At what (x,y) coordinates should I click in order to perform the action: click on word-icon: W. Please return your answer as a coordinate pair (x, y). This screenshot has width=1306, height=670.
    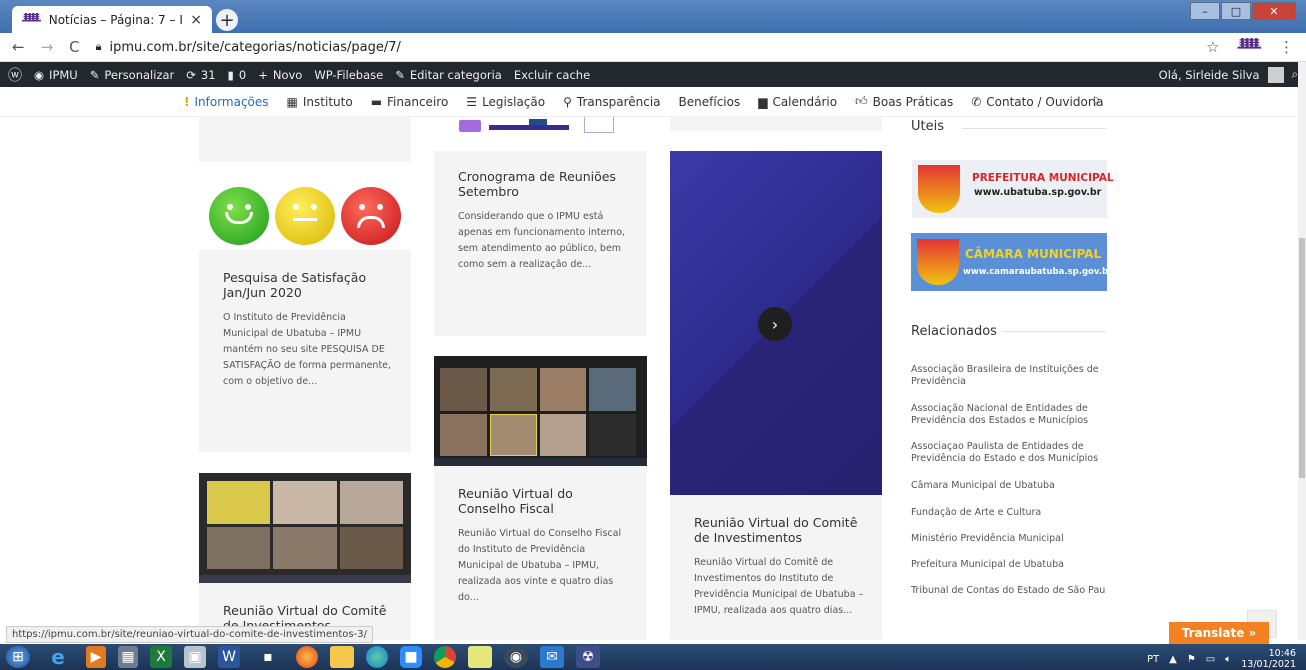
    Looking at the image, I should click on (229, 657).